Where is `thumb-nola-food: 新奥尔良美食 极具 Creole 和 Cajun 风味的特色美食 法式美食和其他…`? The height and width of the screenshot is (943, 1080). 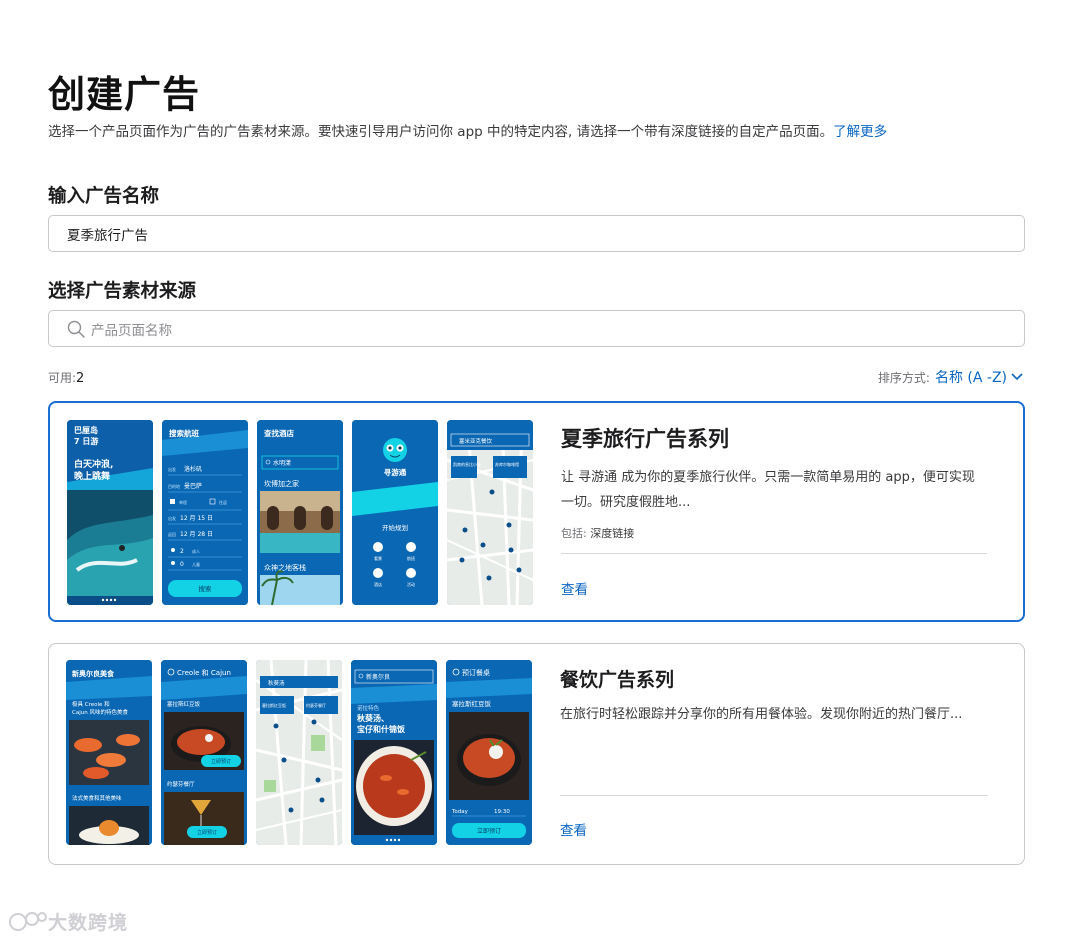 thumb-nola-food: 新奥尔良美食 极具 Creole 和 Cajun 风味的特色美食 法式美食和其他… is located at coordinates (109, 752).